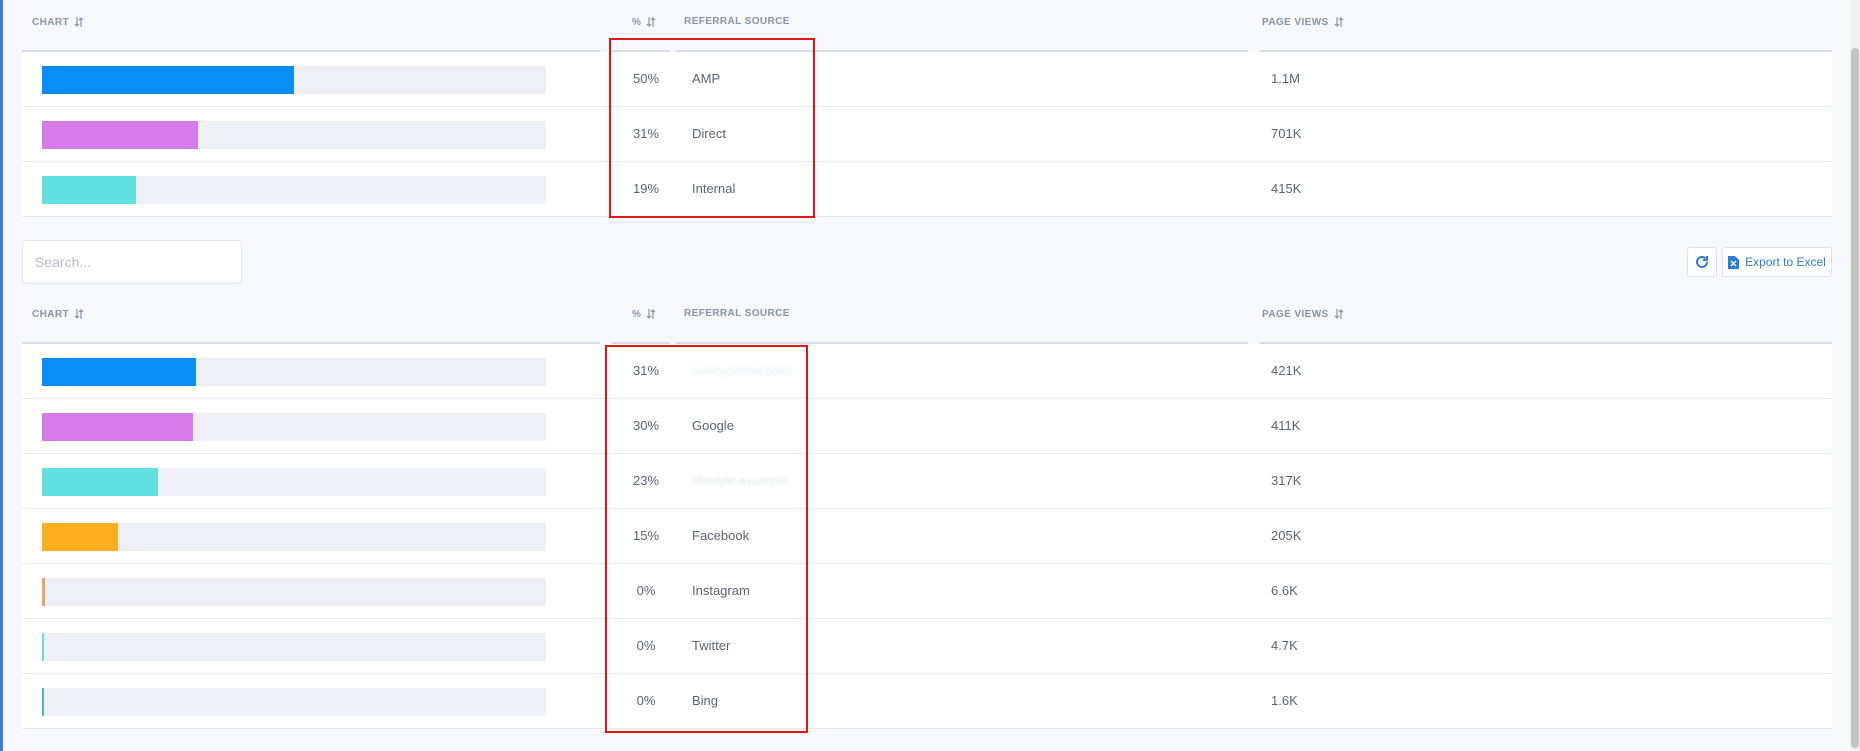 The height and width of the screenshot is (751, 1860). What do you see at coordinates (721, 535) in the screenshot?
I see `referral-source-cell: Facebook` at bounding box center [721, 535].